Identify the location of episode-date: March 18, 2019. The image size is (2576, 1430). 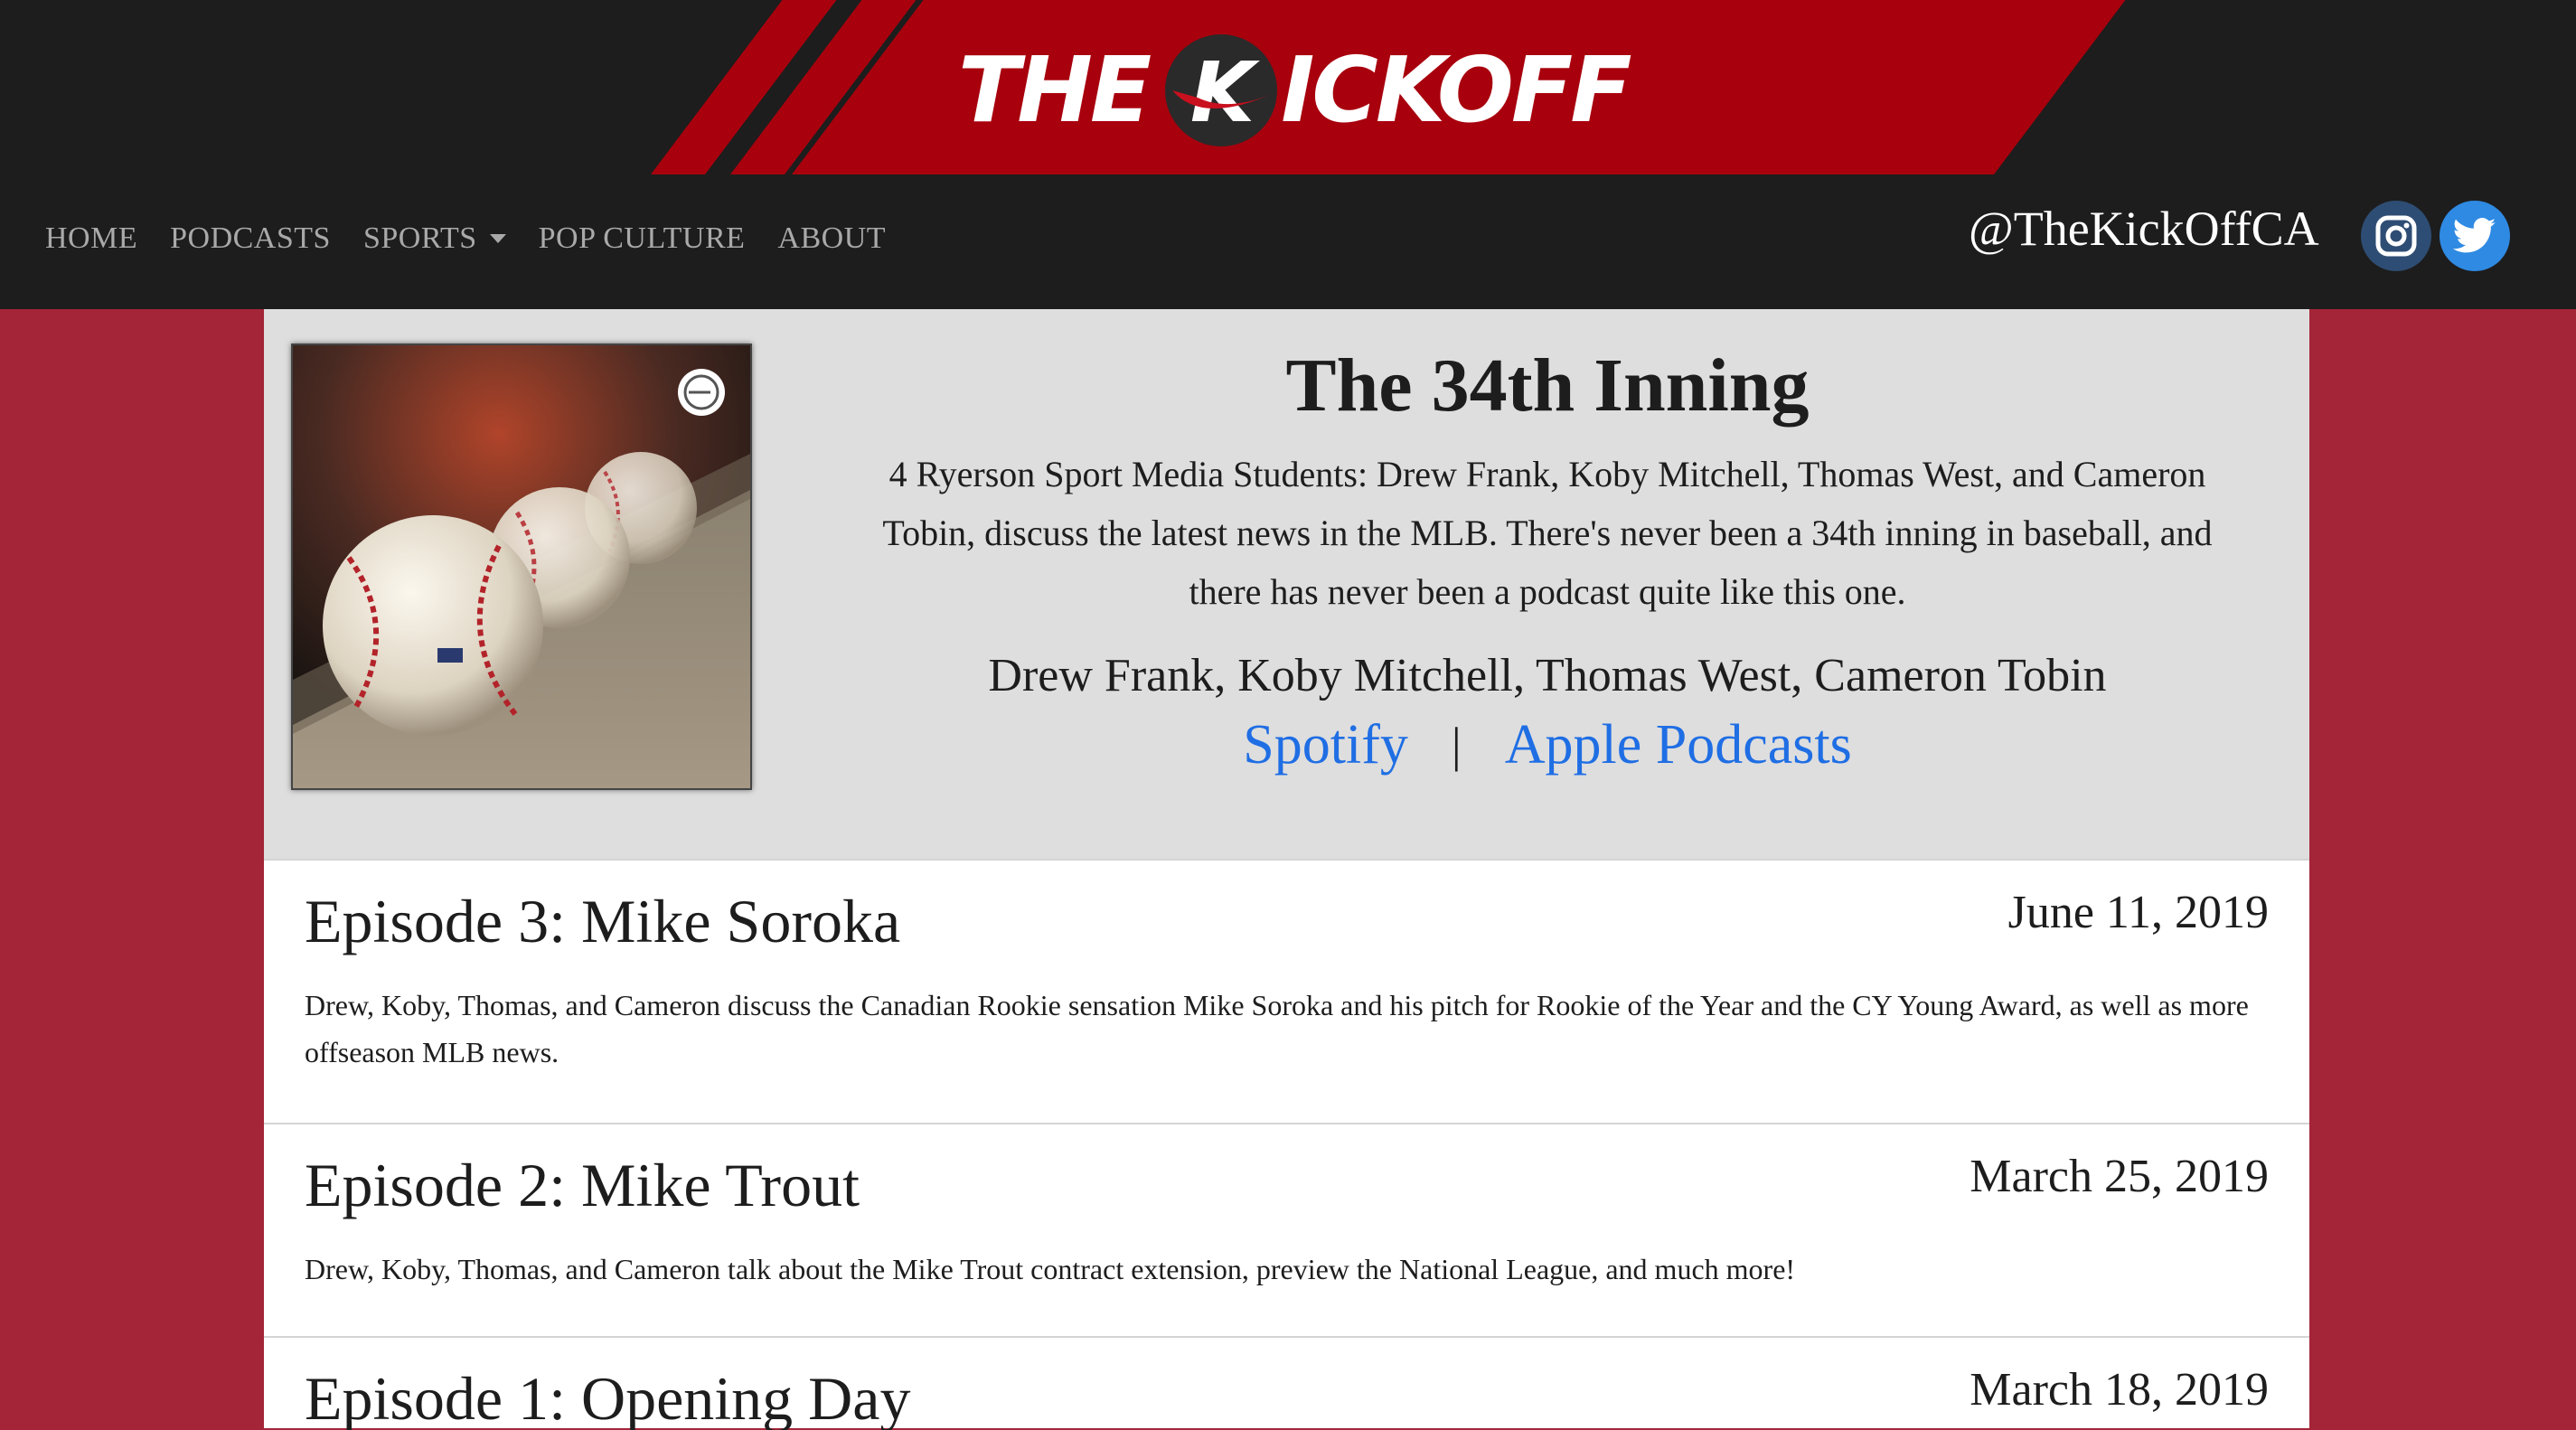
(2119, 1390).